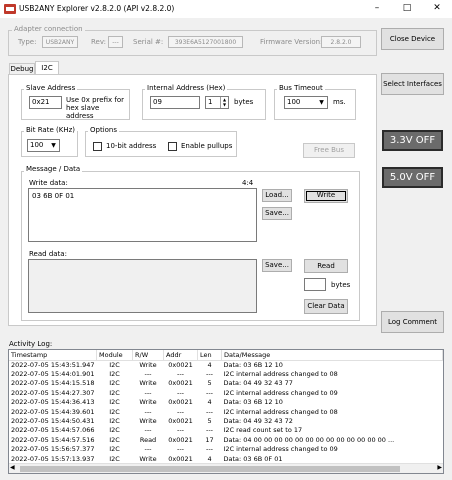 This screenshot has width=452, height=480. I want to click on activity-log-label: Activity Log:, so click(31, 344).